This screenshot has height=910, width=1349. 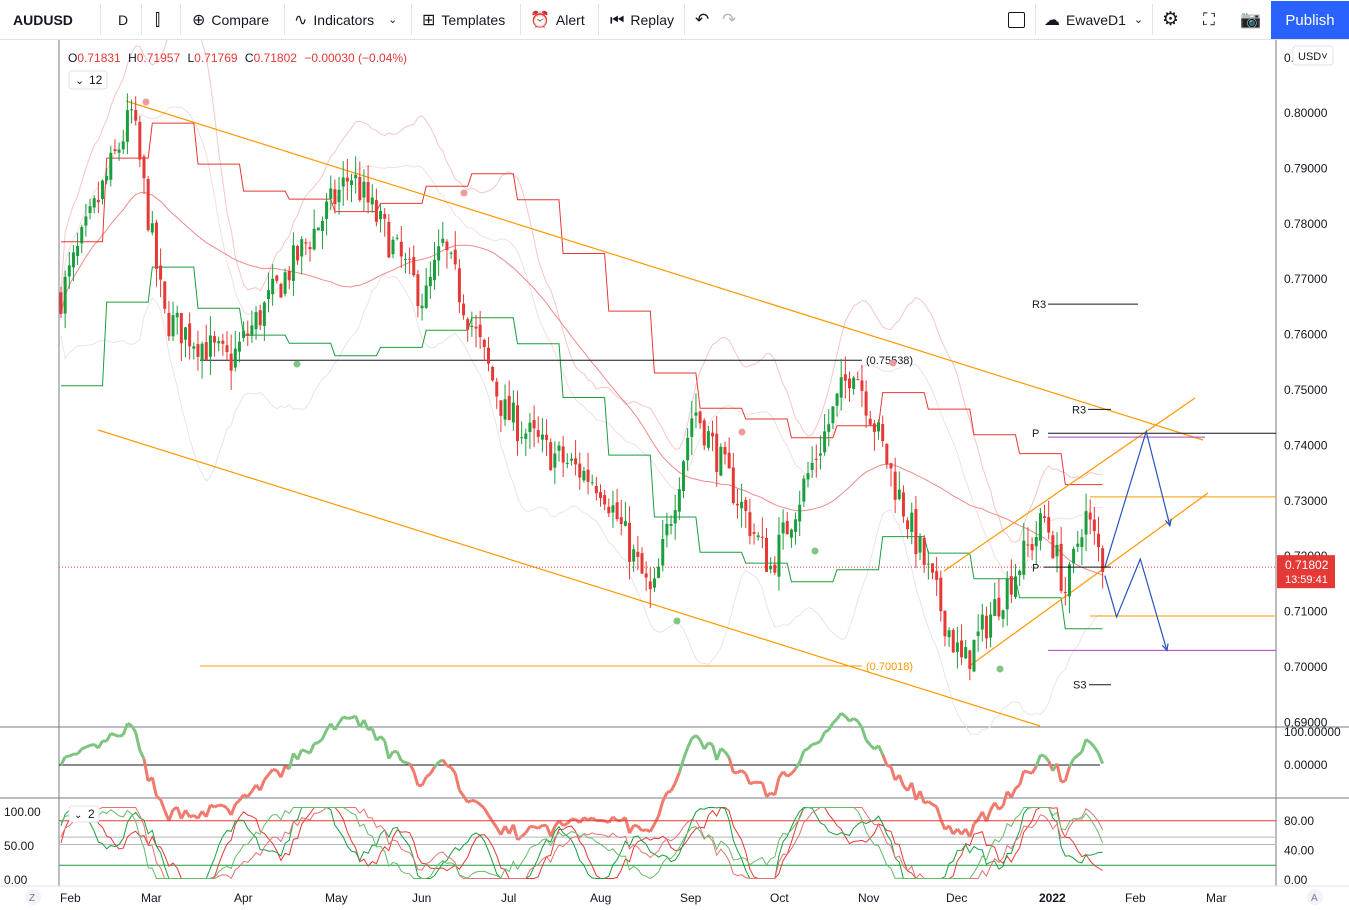 What do you see at coordinates (43, 19) in the screenshot?
I see `symbol-search: AUDUSD` at bounding box center [43, 19].